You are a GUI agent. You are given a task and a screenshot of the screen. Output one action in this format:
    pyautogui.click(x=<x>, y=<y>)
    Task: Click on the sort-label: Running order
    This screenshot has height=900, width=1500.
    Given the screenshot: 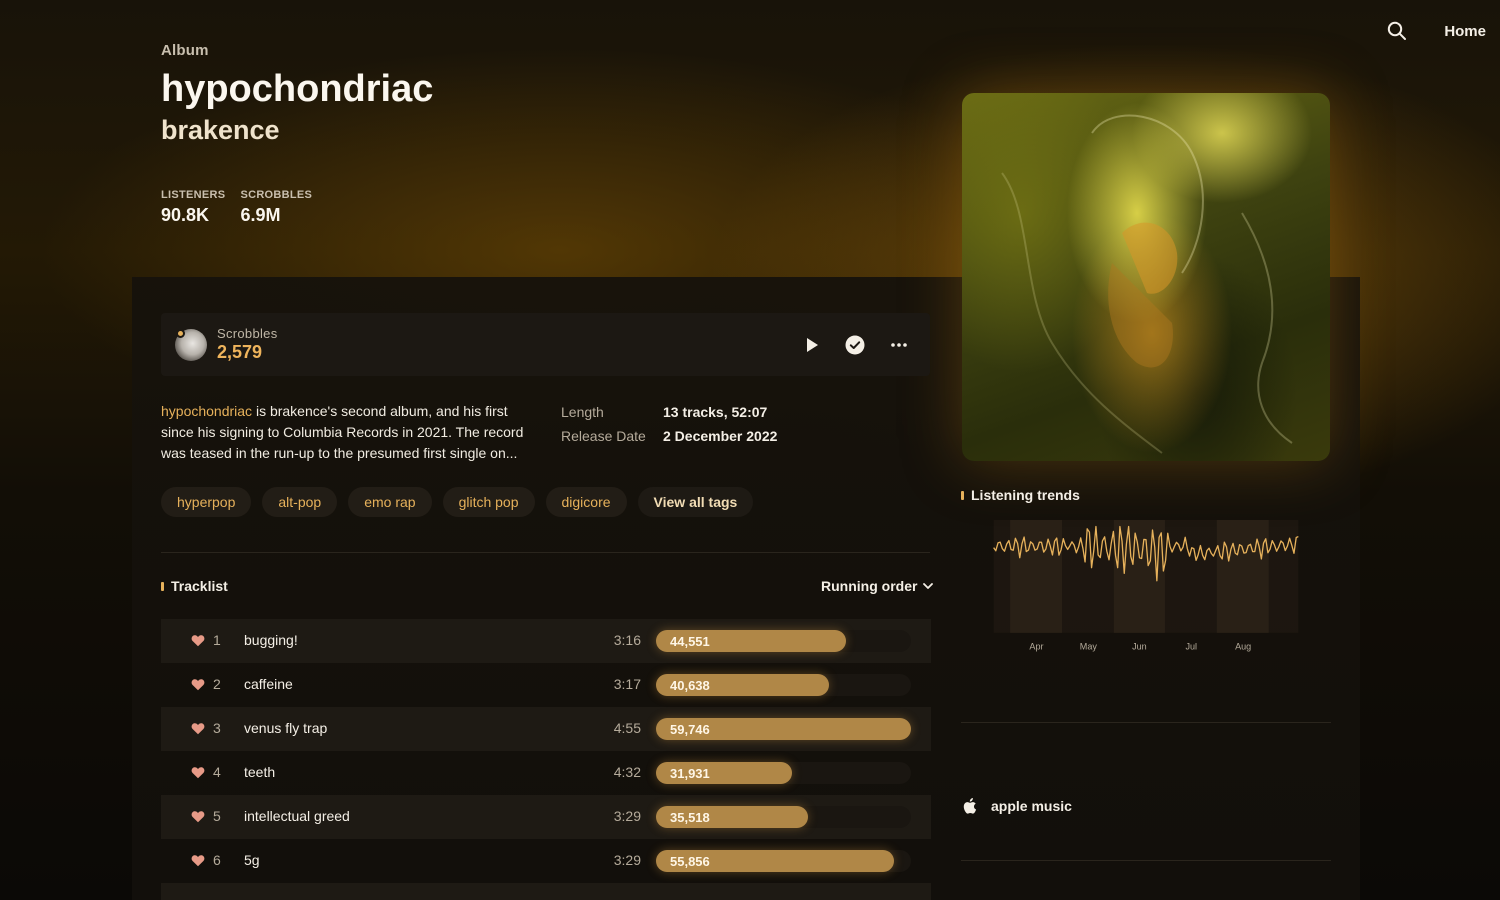 What is the action you would take?
    pyautogui.click(x=869, y=586)
    